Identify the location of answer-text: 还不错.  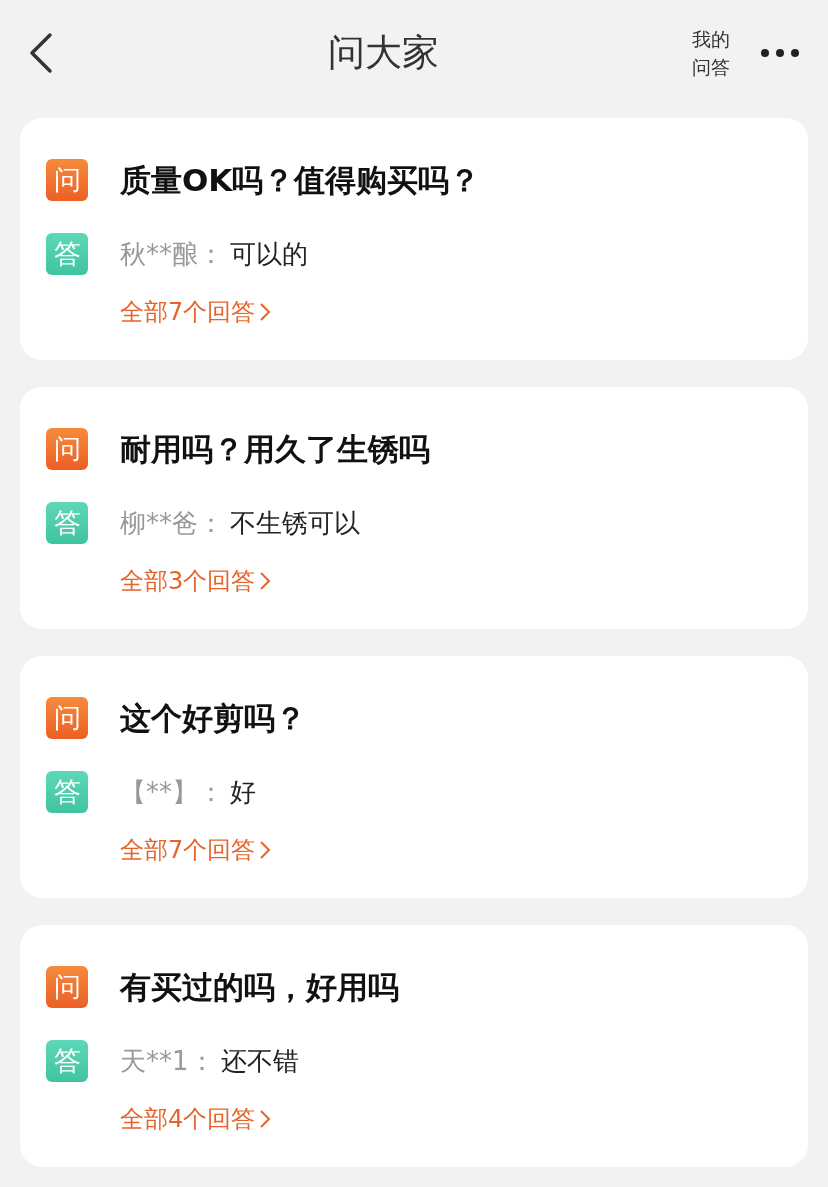
(259, 1061).